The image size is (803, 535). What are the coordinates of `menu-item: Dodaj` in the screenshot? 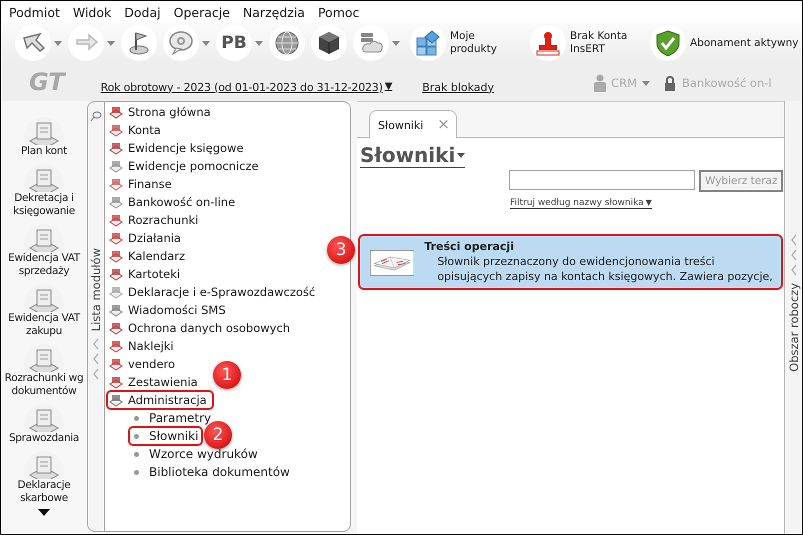 It's located at (143, 12).